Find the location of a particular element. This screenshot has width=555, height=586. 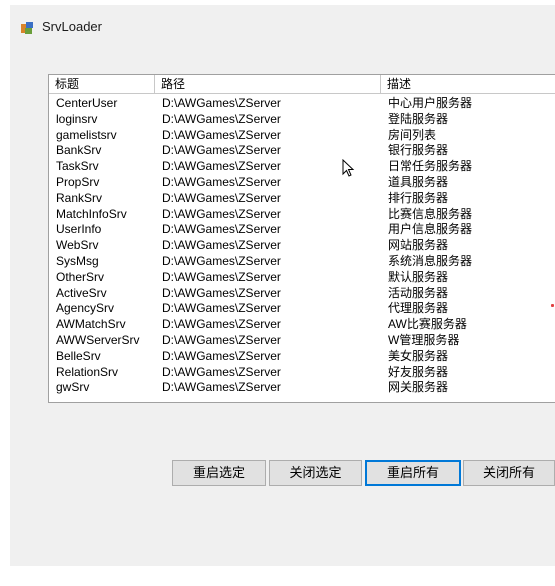

item-title: TaskSrv is located at coordinates (77, 166).